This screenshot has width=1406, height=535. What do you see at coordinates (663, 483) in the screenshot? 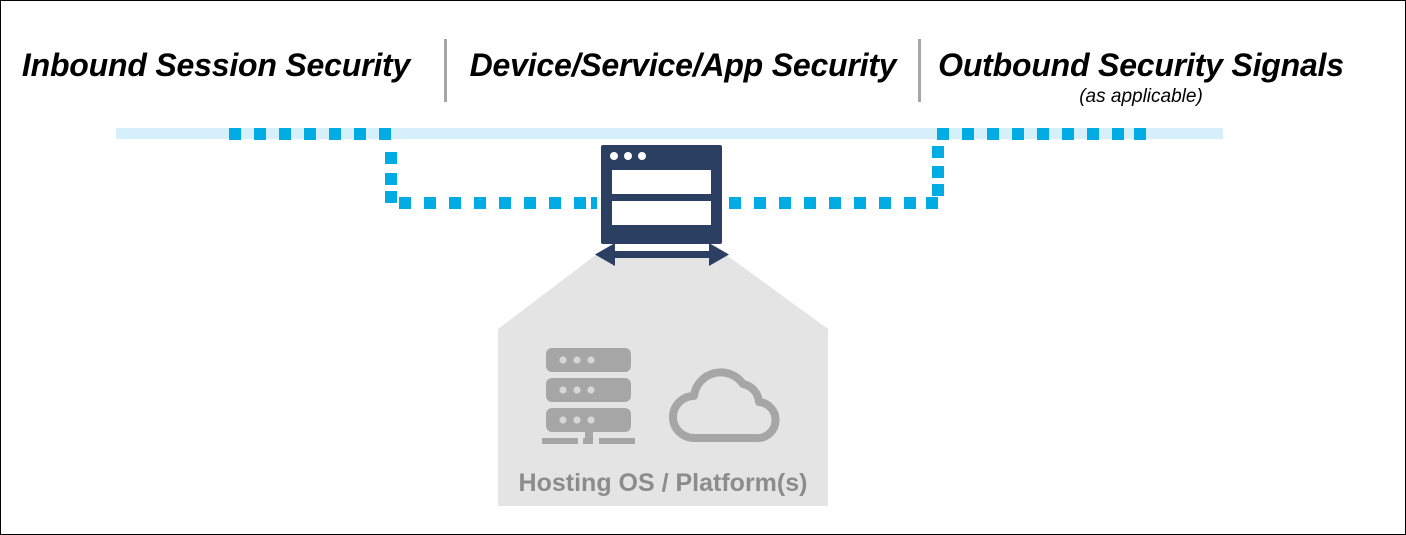
I see `hosting-platform-label: Hosting OS / Platform(s)` at bounding box center [663, 483].